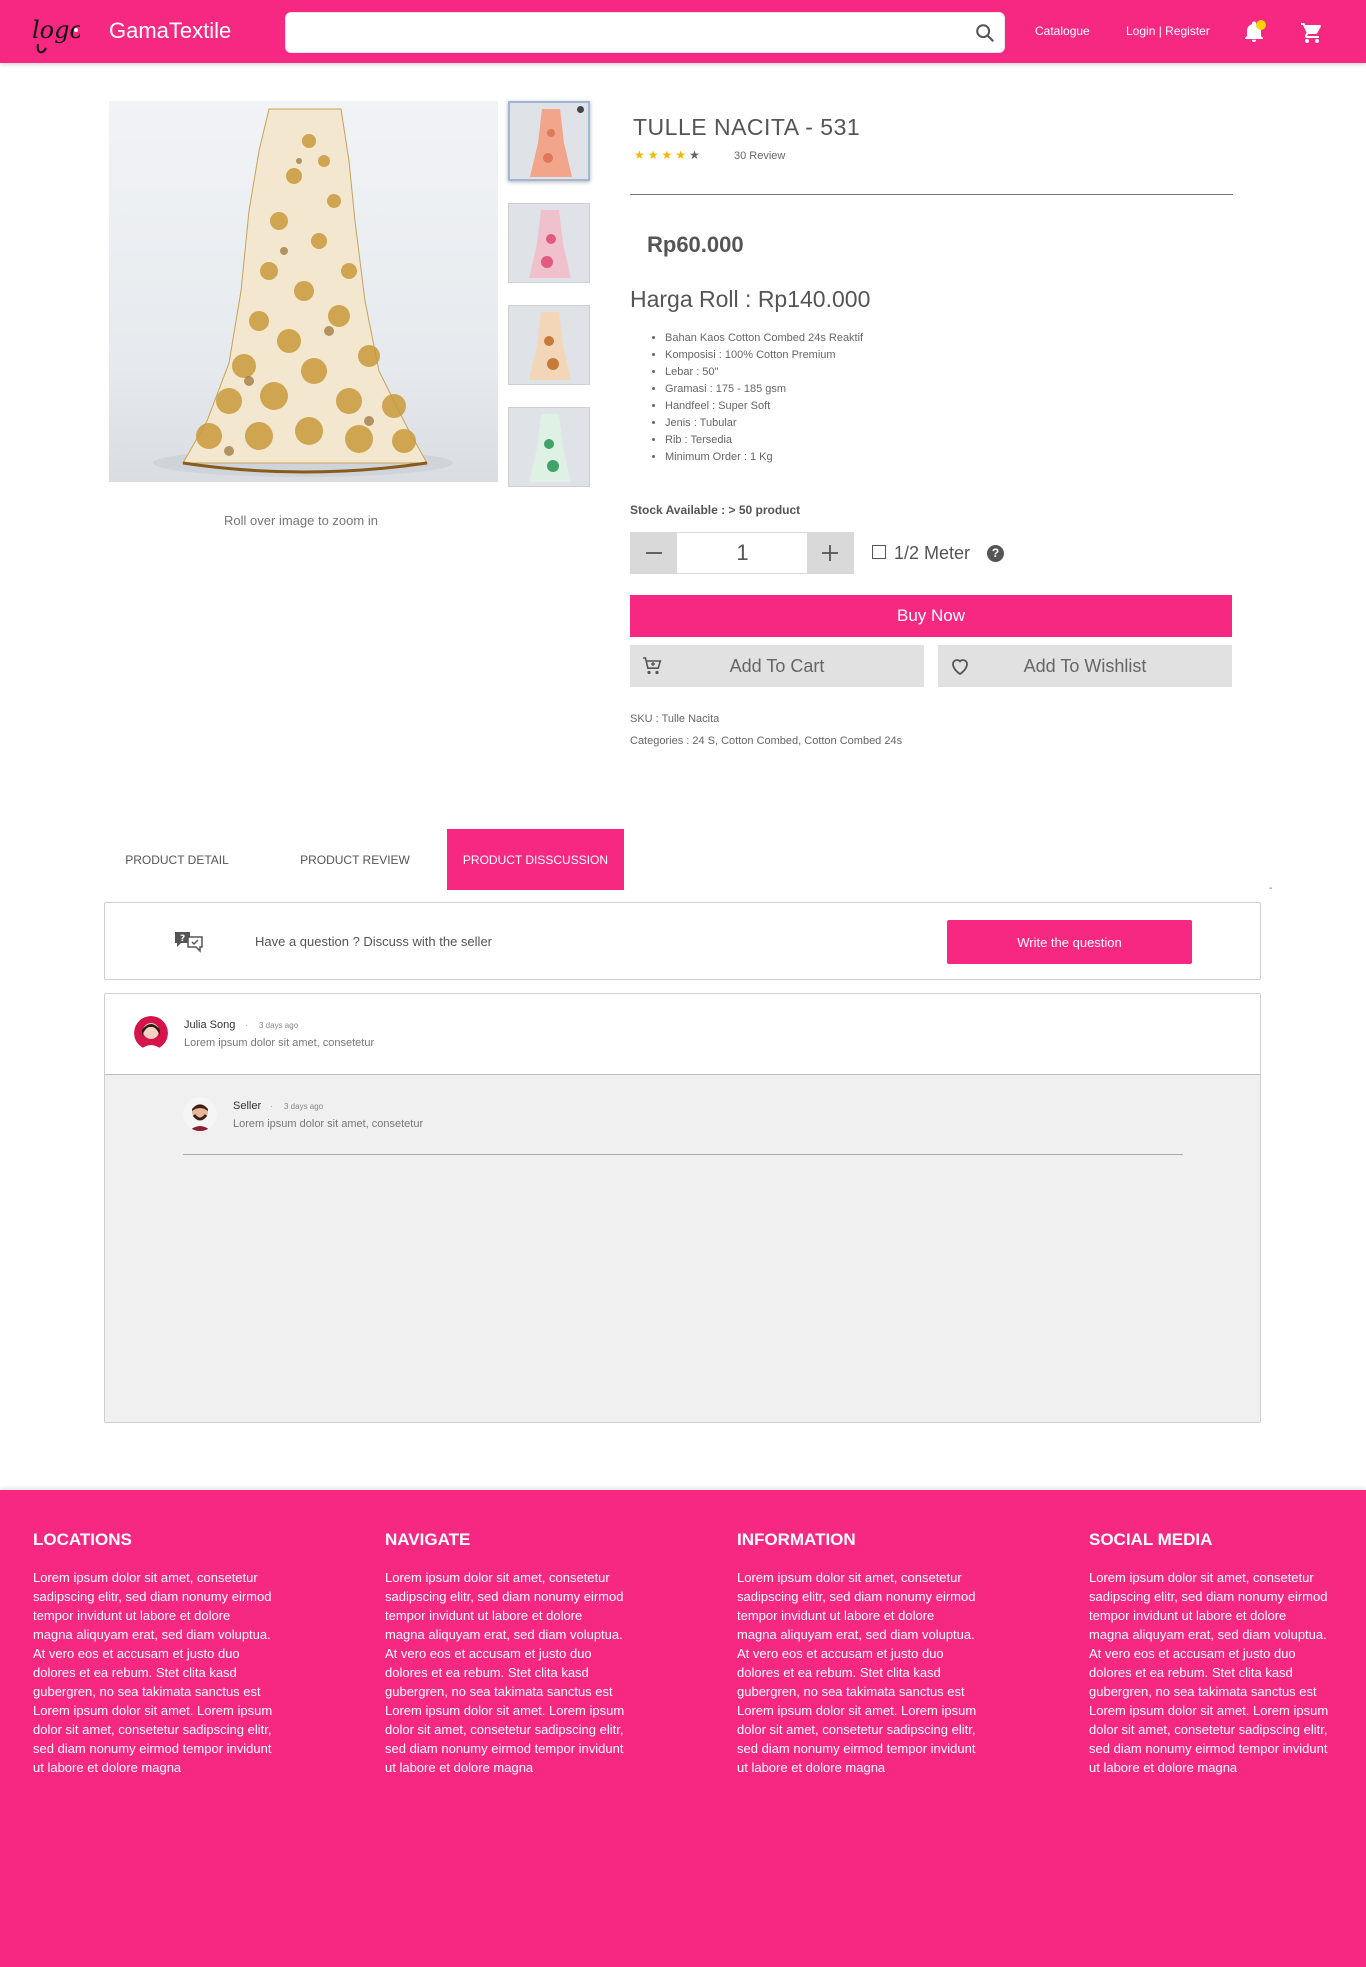 The width and height of the screenshot is (1366, 1967). What do you see at coordinates (715, 510) in the screenshot?
I see `stock-available: Stock Available : > 50 product` at bounding box center [715, 510].